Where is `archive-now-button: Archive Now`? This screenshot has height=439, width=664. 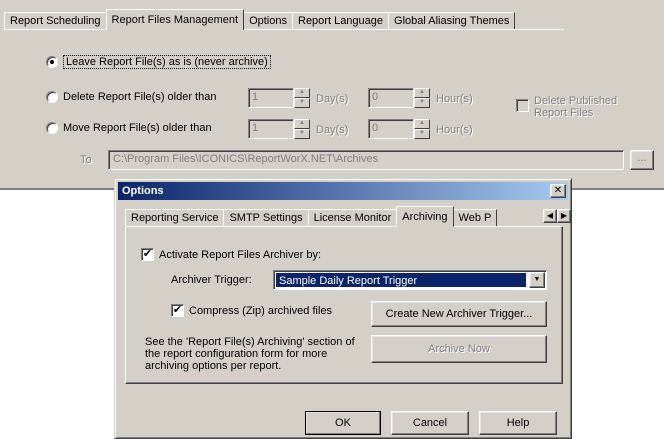 archive-now-button: Archive Now is located at coordinates (459, 349).